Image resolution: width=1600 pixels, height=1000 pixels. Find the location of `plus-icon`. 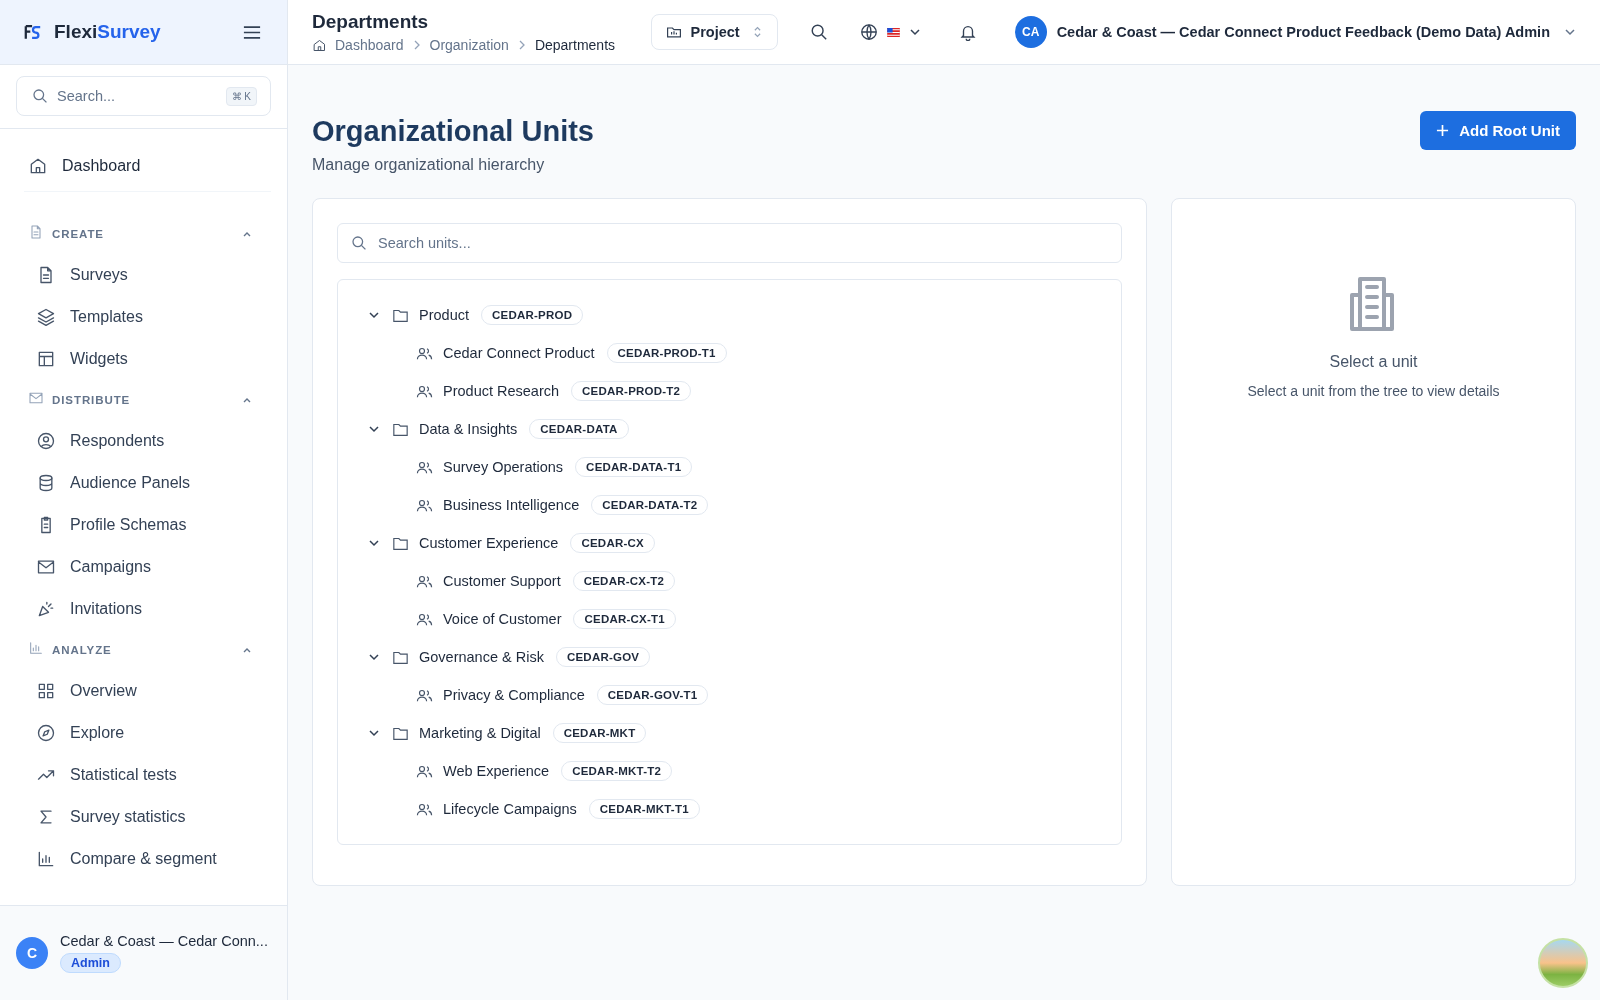

plus-icon is located at coordinates (1443, 130).